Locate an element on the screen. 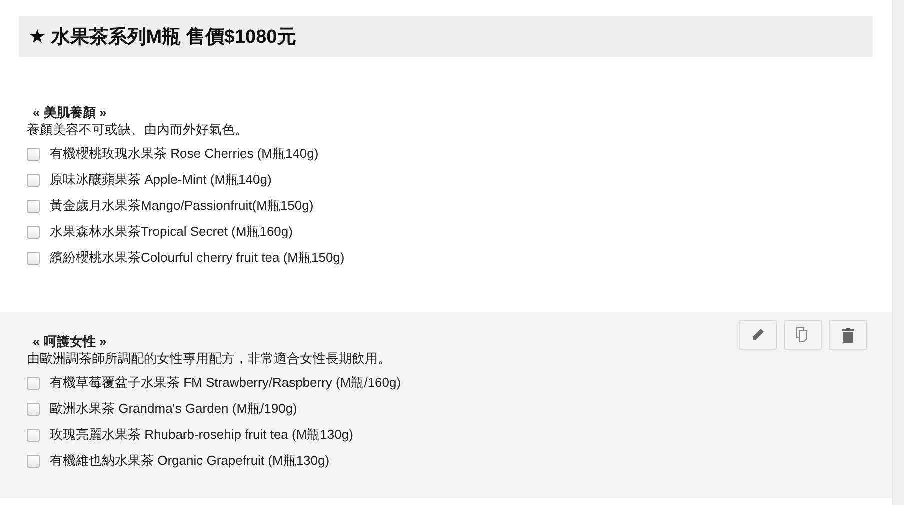 Image resolution: width=904 pixels, height=505 pixels. section-title: ★ 水果茶系列M瓶 售價$1080元 is located at coordinates (446, 36).